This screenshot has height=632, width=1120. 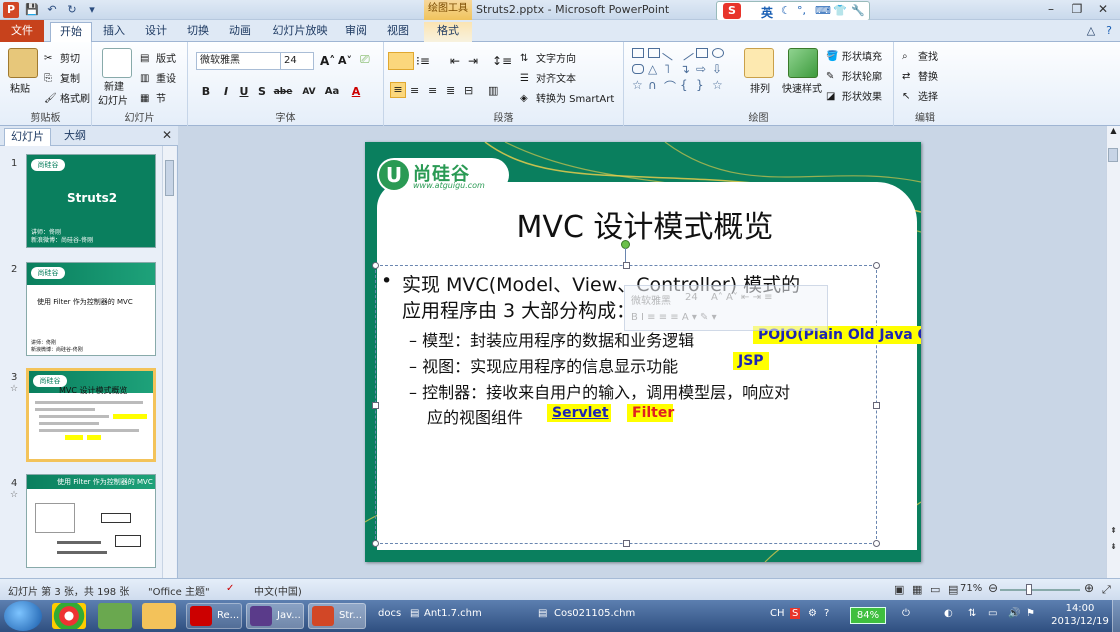 What do you see at coordinates (327, 61) in the screenshot?
I see `grow-font-icon: A˄` at bounding box center [327, 61].